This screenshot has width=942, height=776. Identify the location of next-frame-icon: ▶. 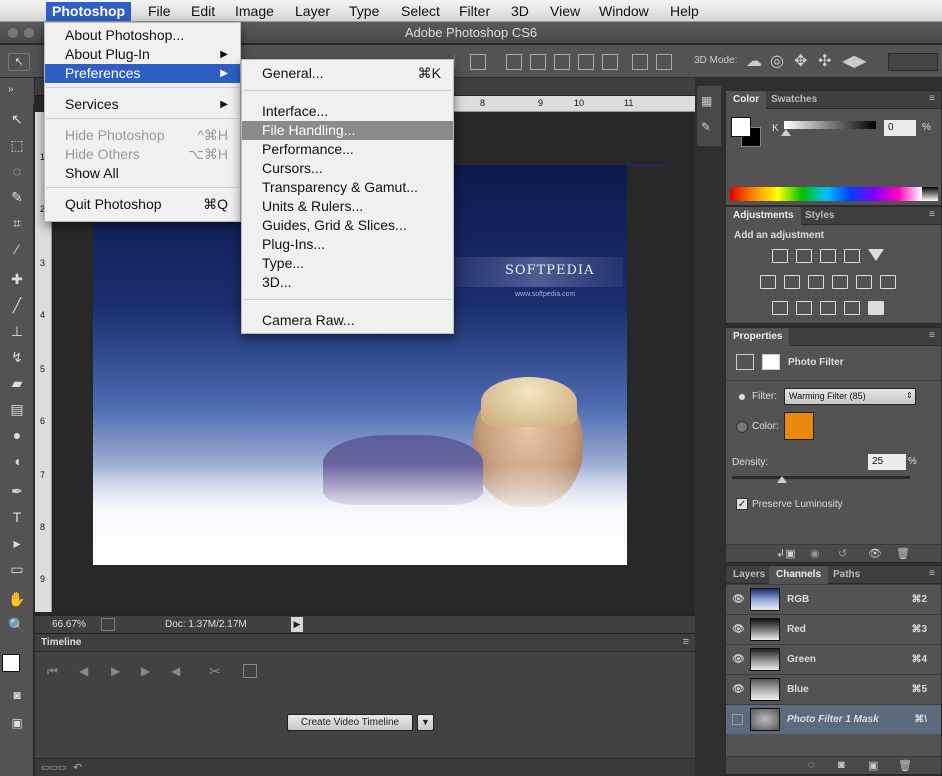
(145, 671).